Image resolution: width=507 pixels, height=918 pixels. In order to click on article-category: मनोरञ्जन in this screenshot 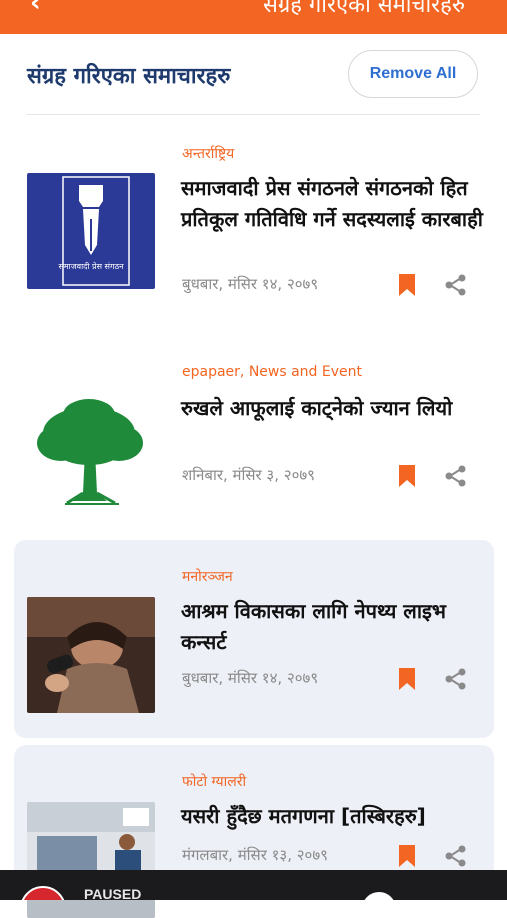, I will do `click(207, 576)`.